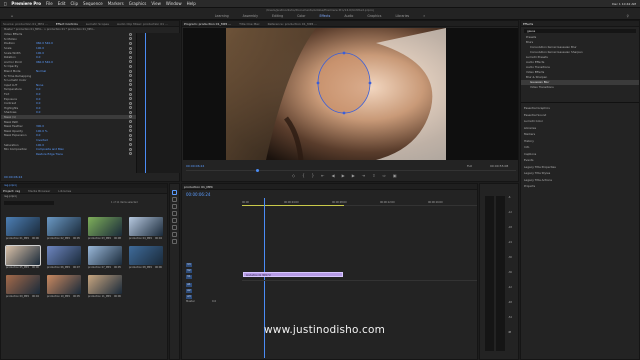 The width and height of the screenshot is (640, 360). I want to click on tab-lumetri-scopes: Lumetri Scopes, so click(97, 24).